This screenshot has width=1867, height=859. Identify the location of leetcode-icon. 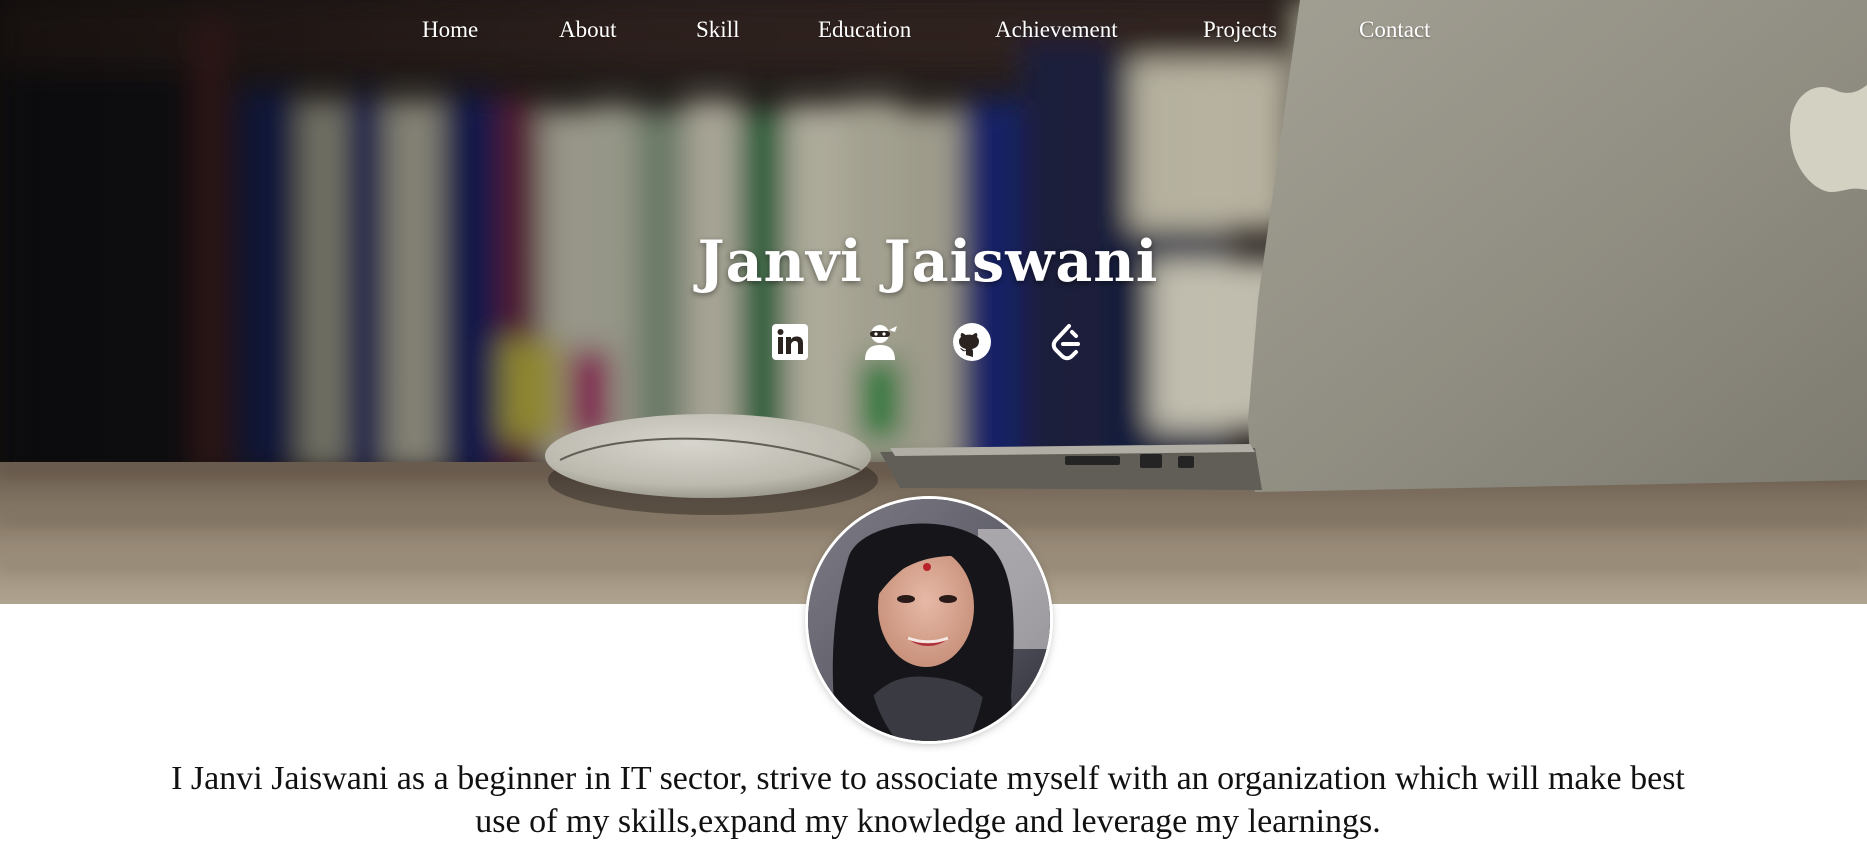
(1066, 342).